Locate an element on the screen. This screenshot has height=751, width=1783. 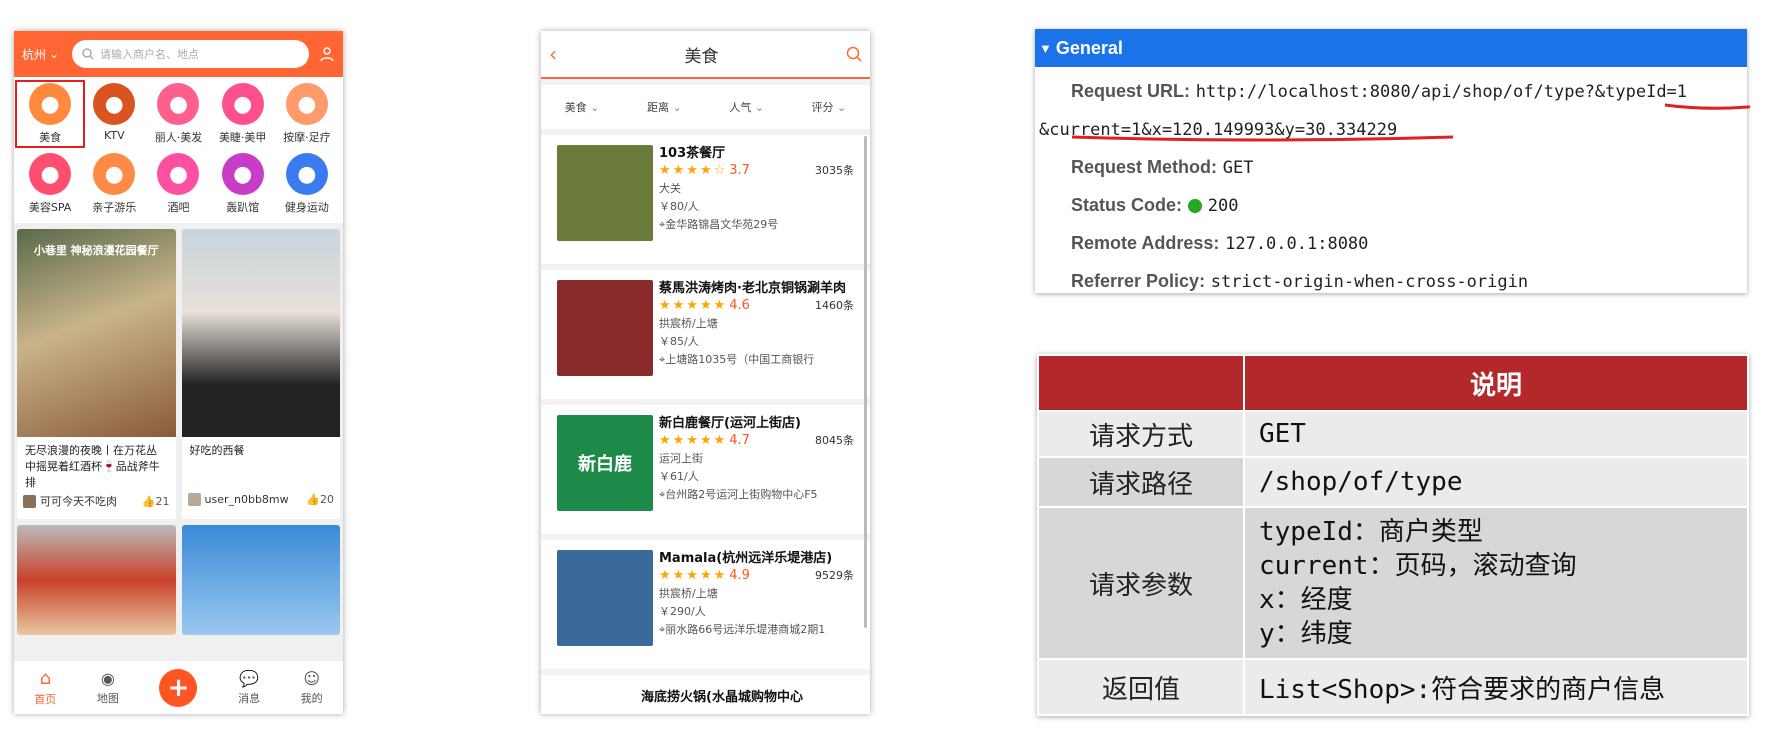
star-rating: ★★★★★ is located at coordinates (693, 575).